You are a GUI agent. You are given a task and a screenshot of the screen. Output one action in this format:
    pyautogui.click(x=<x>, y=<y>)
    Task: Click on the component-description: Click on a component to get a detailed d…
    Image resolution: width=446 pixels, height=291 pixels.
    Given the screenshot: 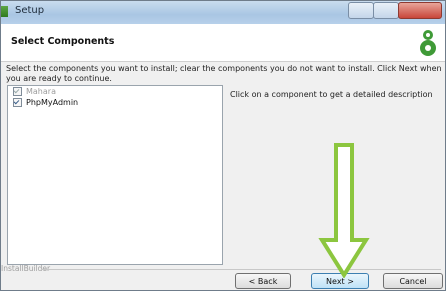 What is the action you would take?
    pyautogui.click(x=331, y=94)
    